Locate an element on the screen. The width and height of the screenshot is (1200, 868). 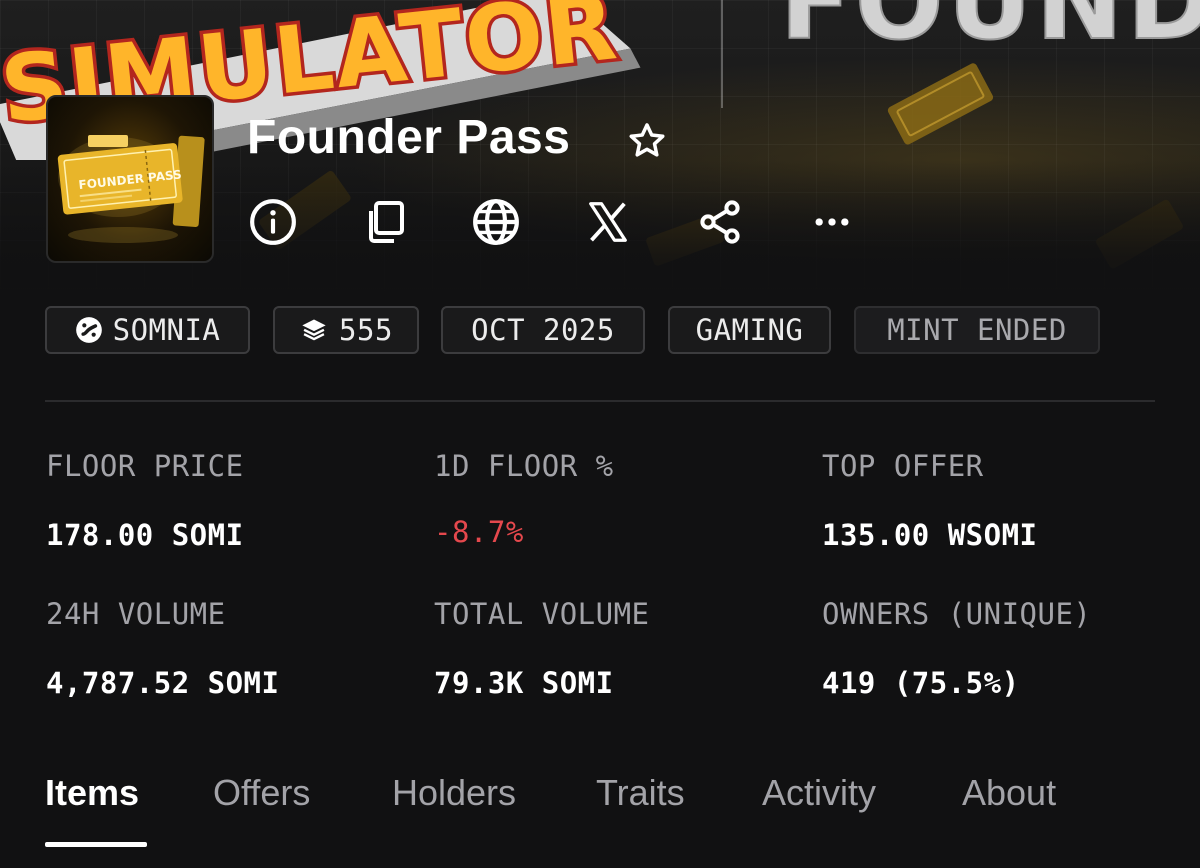
mint-status-chip: MINT ENDED is located at coordinates (977, 330).